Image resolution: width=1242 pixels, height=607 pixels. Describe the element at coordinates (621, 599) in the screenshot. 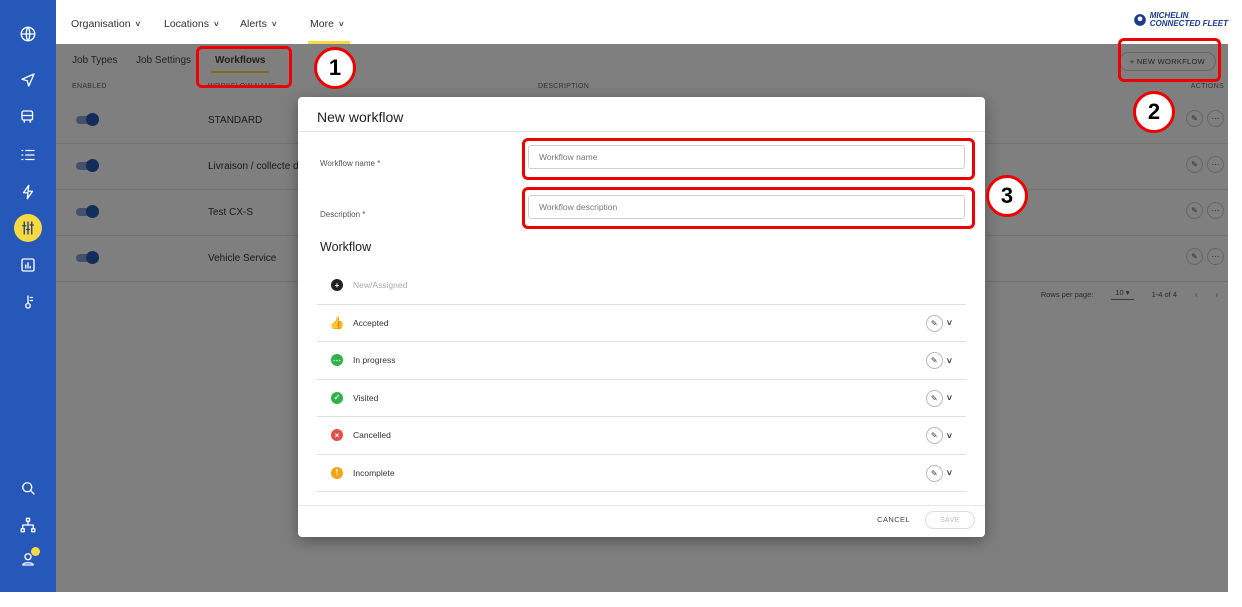

I see `bottom-strip` at that location.